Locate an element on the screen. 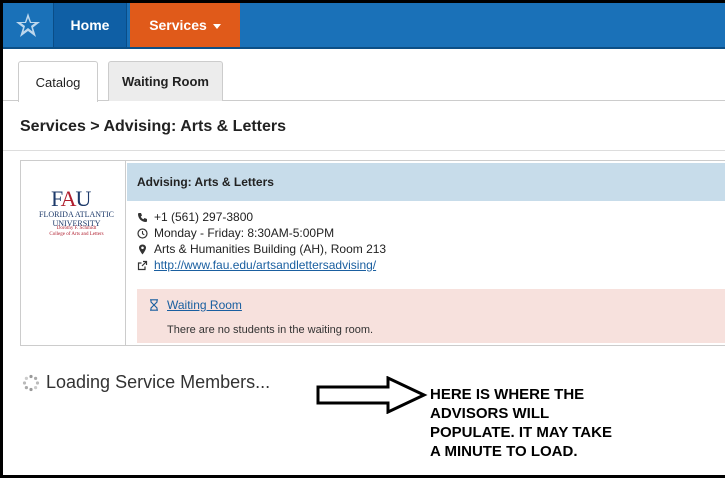 The image size is (725, 478). tab-catalog: Catalog is located at coordinates (58, 81).